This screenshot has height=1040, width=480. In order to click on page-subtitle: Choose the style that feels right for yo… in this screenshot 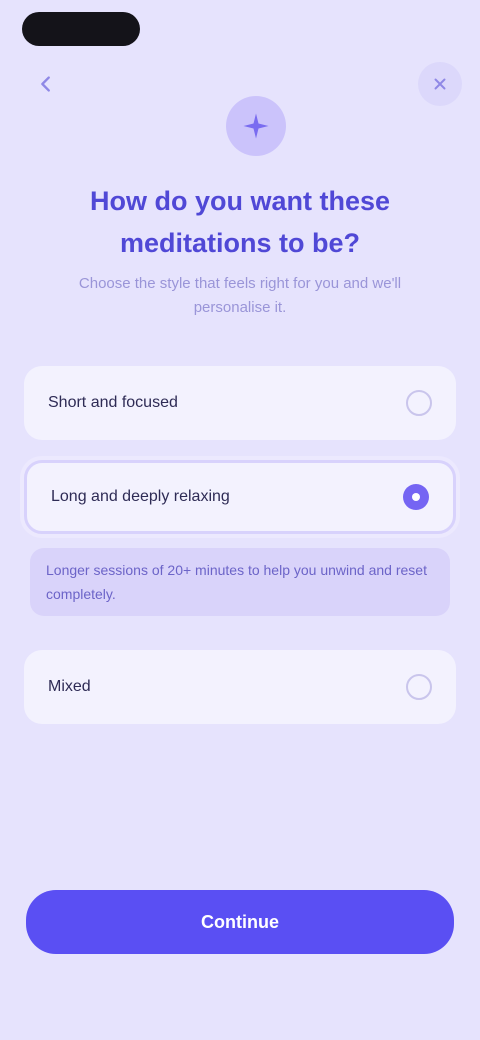, I will do `click(240, 295)`.